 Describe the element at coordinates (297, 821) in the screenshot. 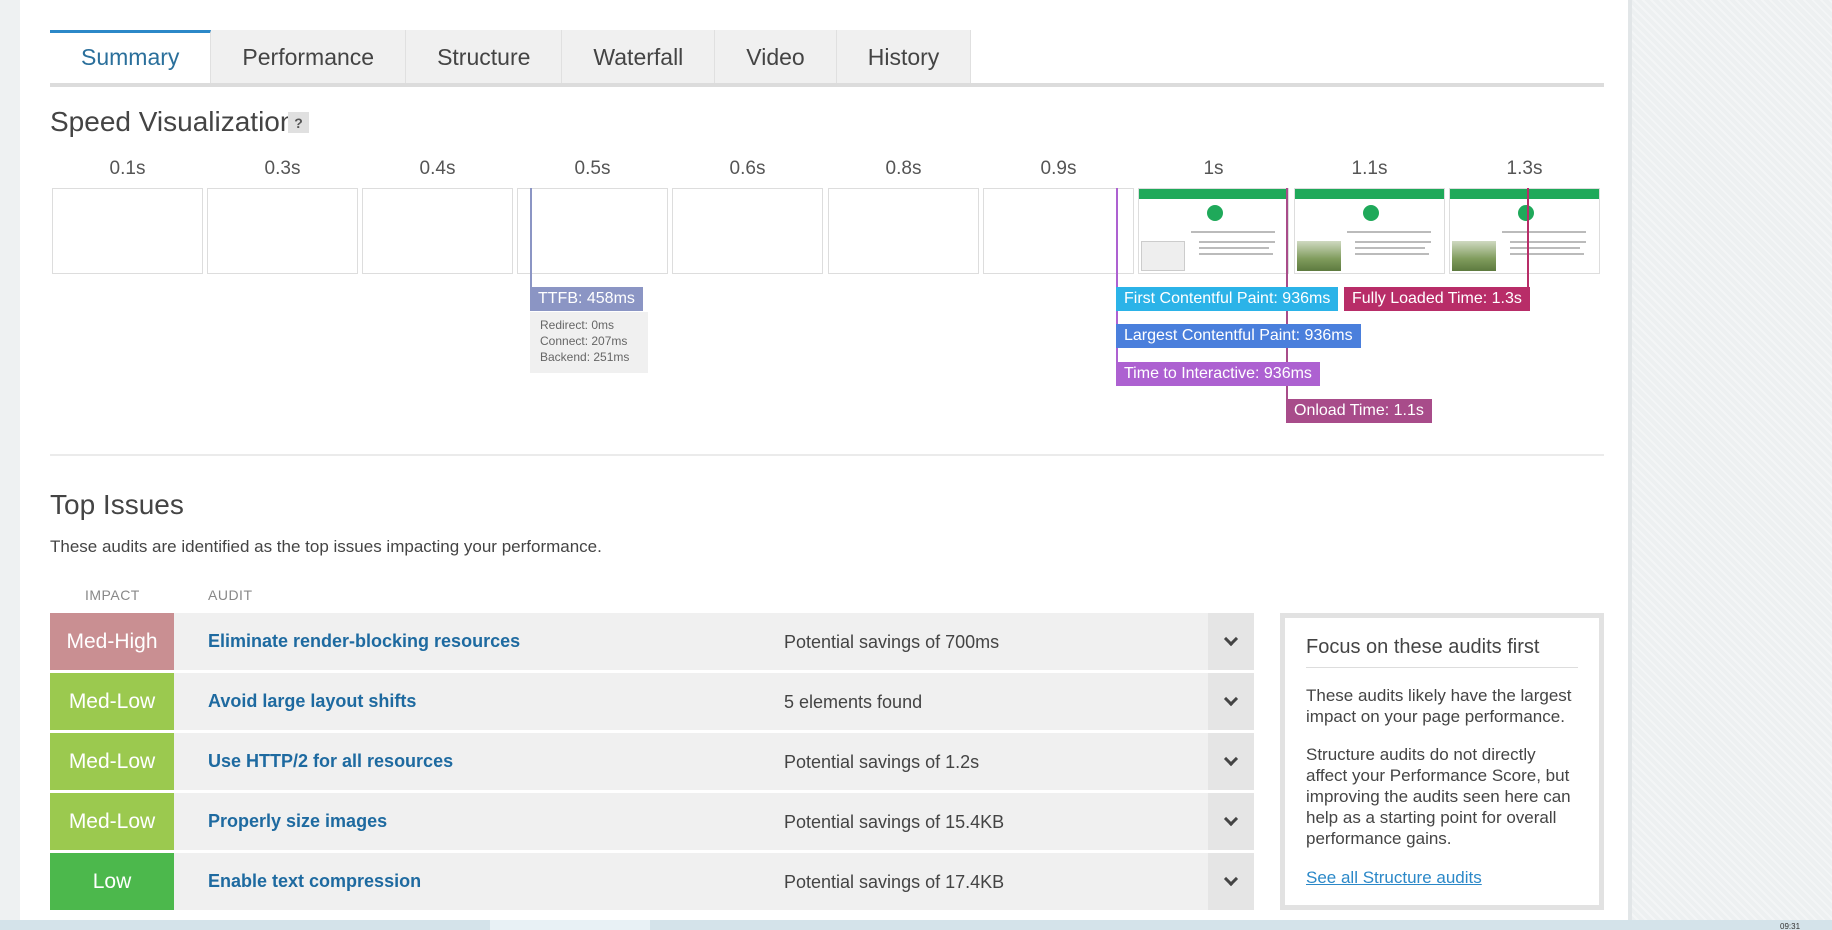

I see `audit-link: Properly size images` at that location.